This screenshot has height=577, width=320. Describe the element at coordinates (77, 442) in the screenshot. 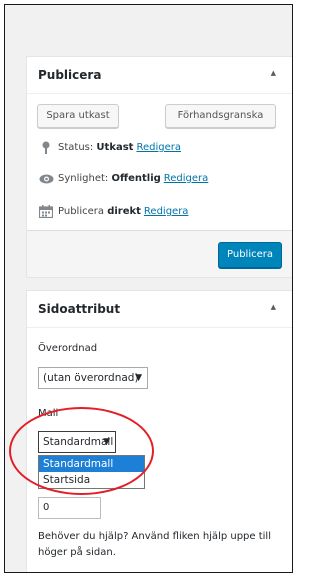

I see `template-select: Standardmall ▼` at that location.